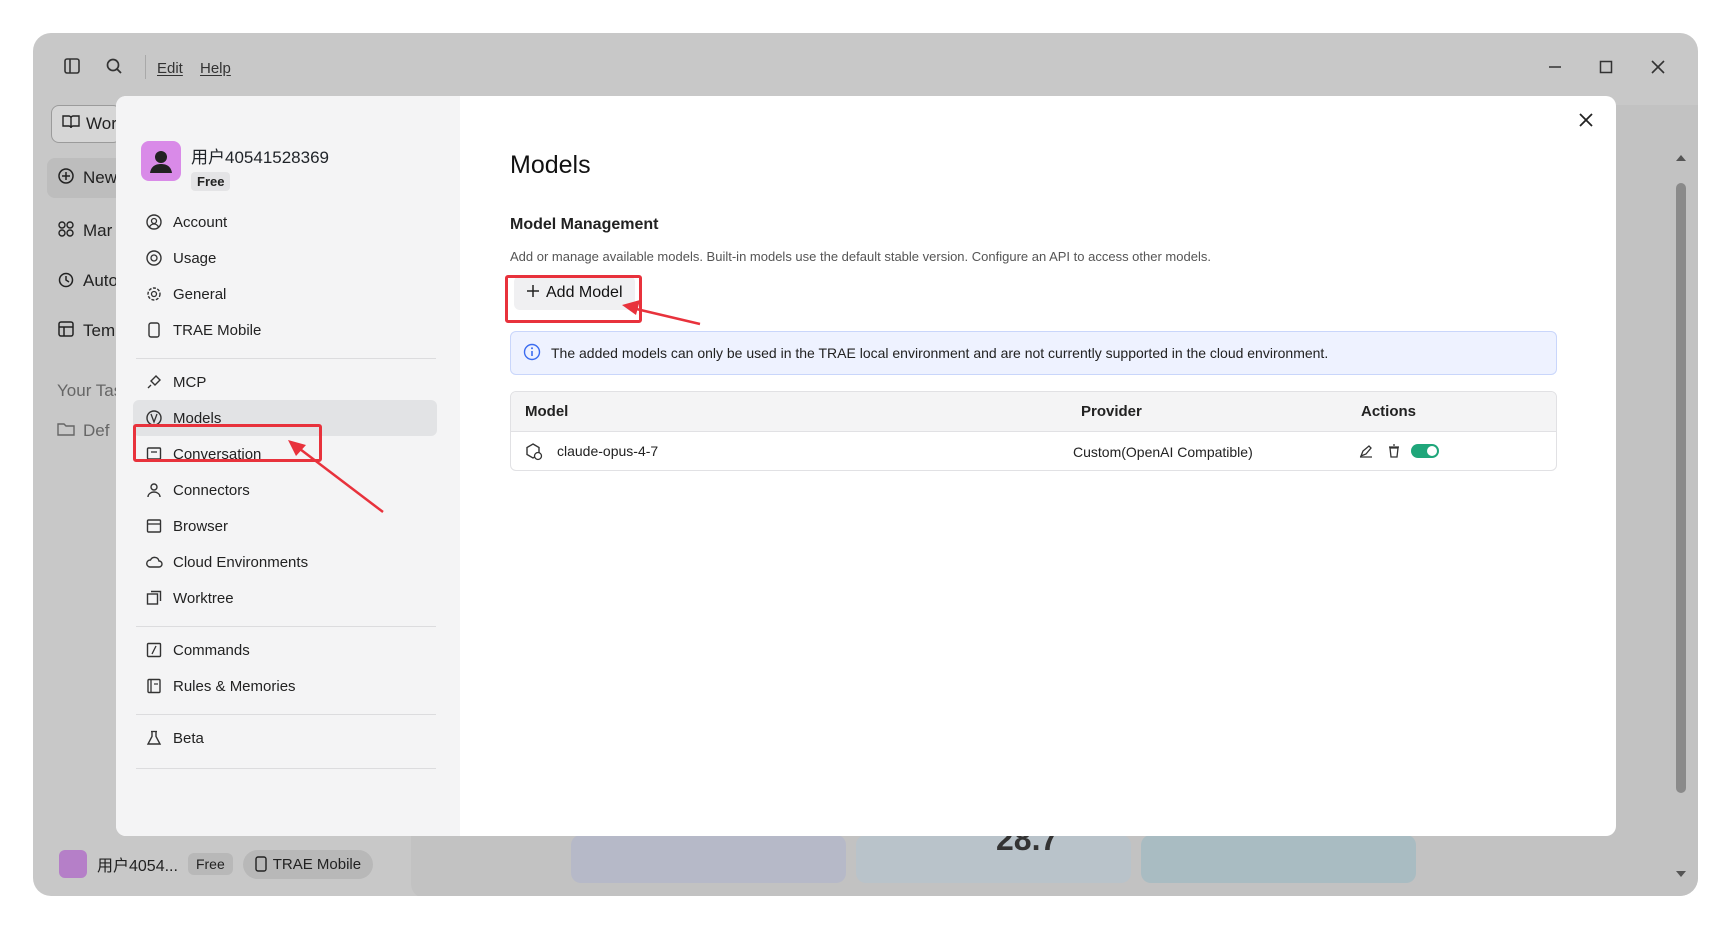 The image size is (1731, 929). Describe the element at coordinates (532, 353) in the screenshot. I see `info-icon` at that location.